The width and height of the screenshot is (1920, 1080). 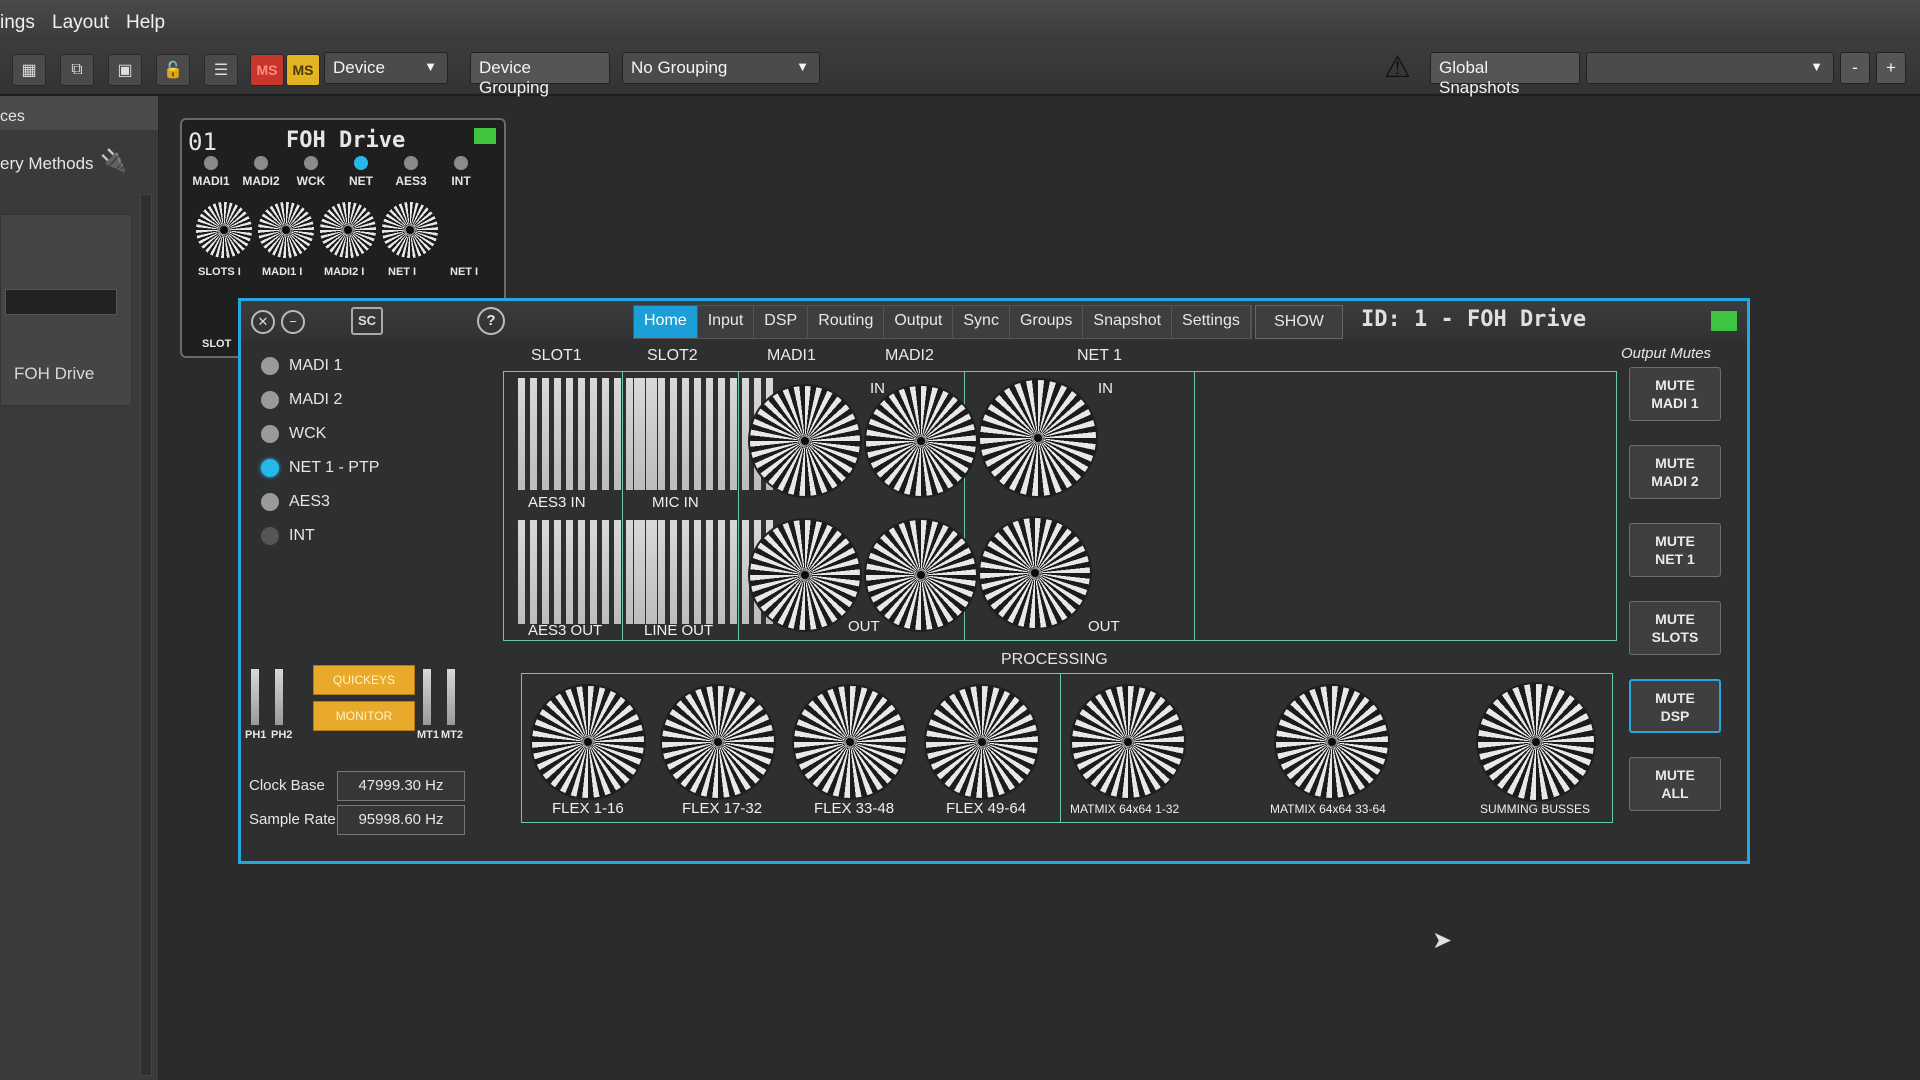 What do you see at coordinates (267, 70) in the screenshot?
I see `ms-red-button: MS` at bounding box center [267, 70].